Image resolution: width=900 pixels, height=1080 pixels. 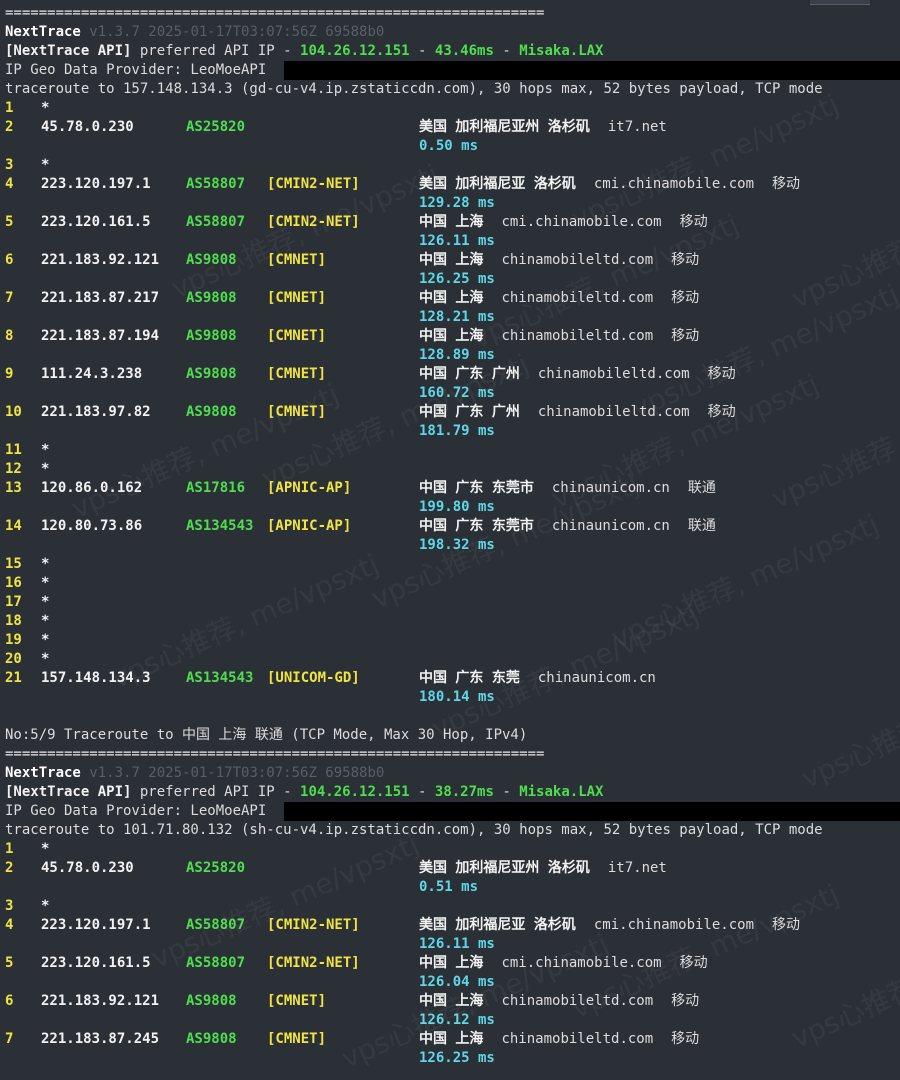 I want to click on hop-asn: AS17816, so click(x=216, y=488).